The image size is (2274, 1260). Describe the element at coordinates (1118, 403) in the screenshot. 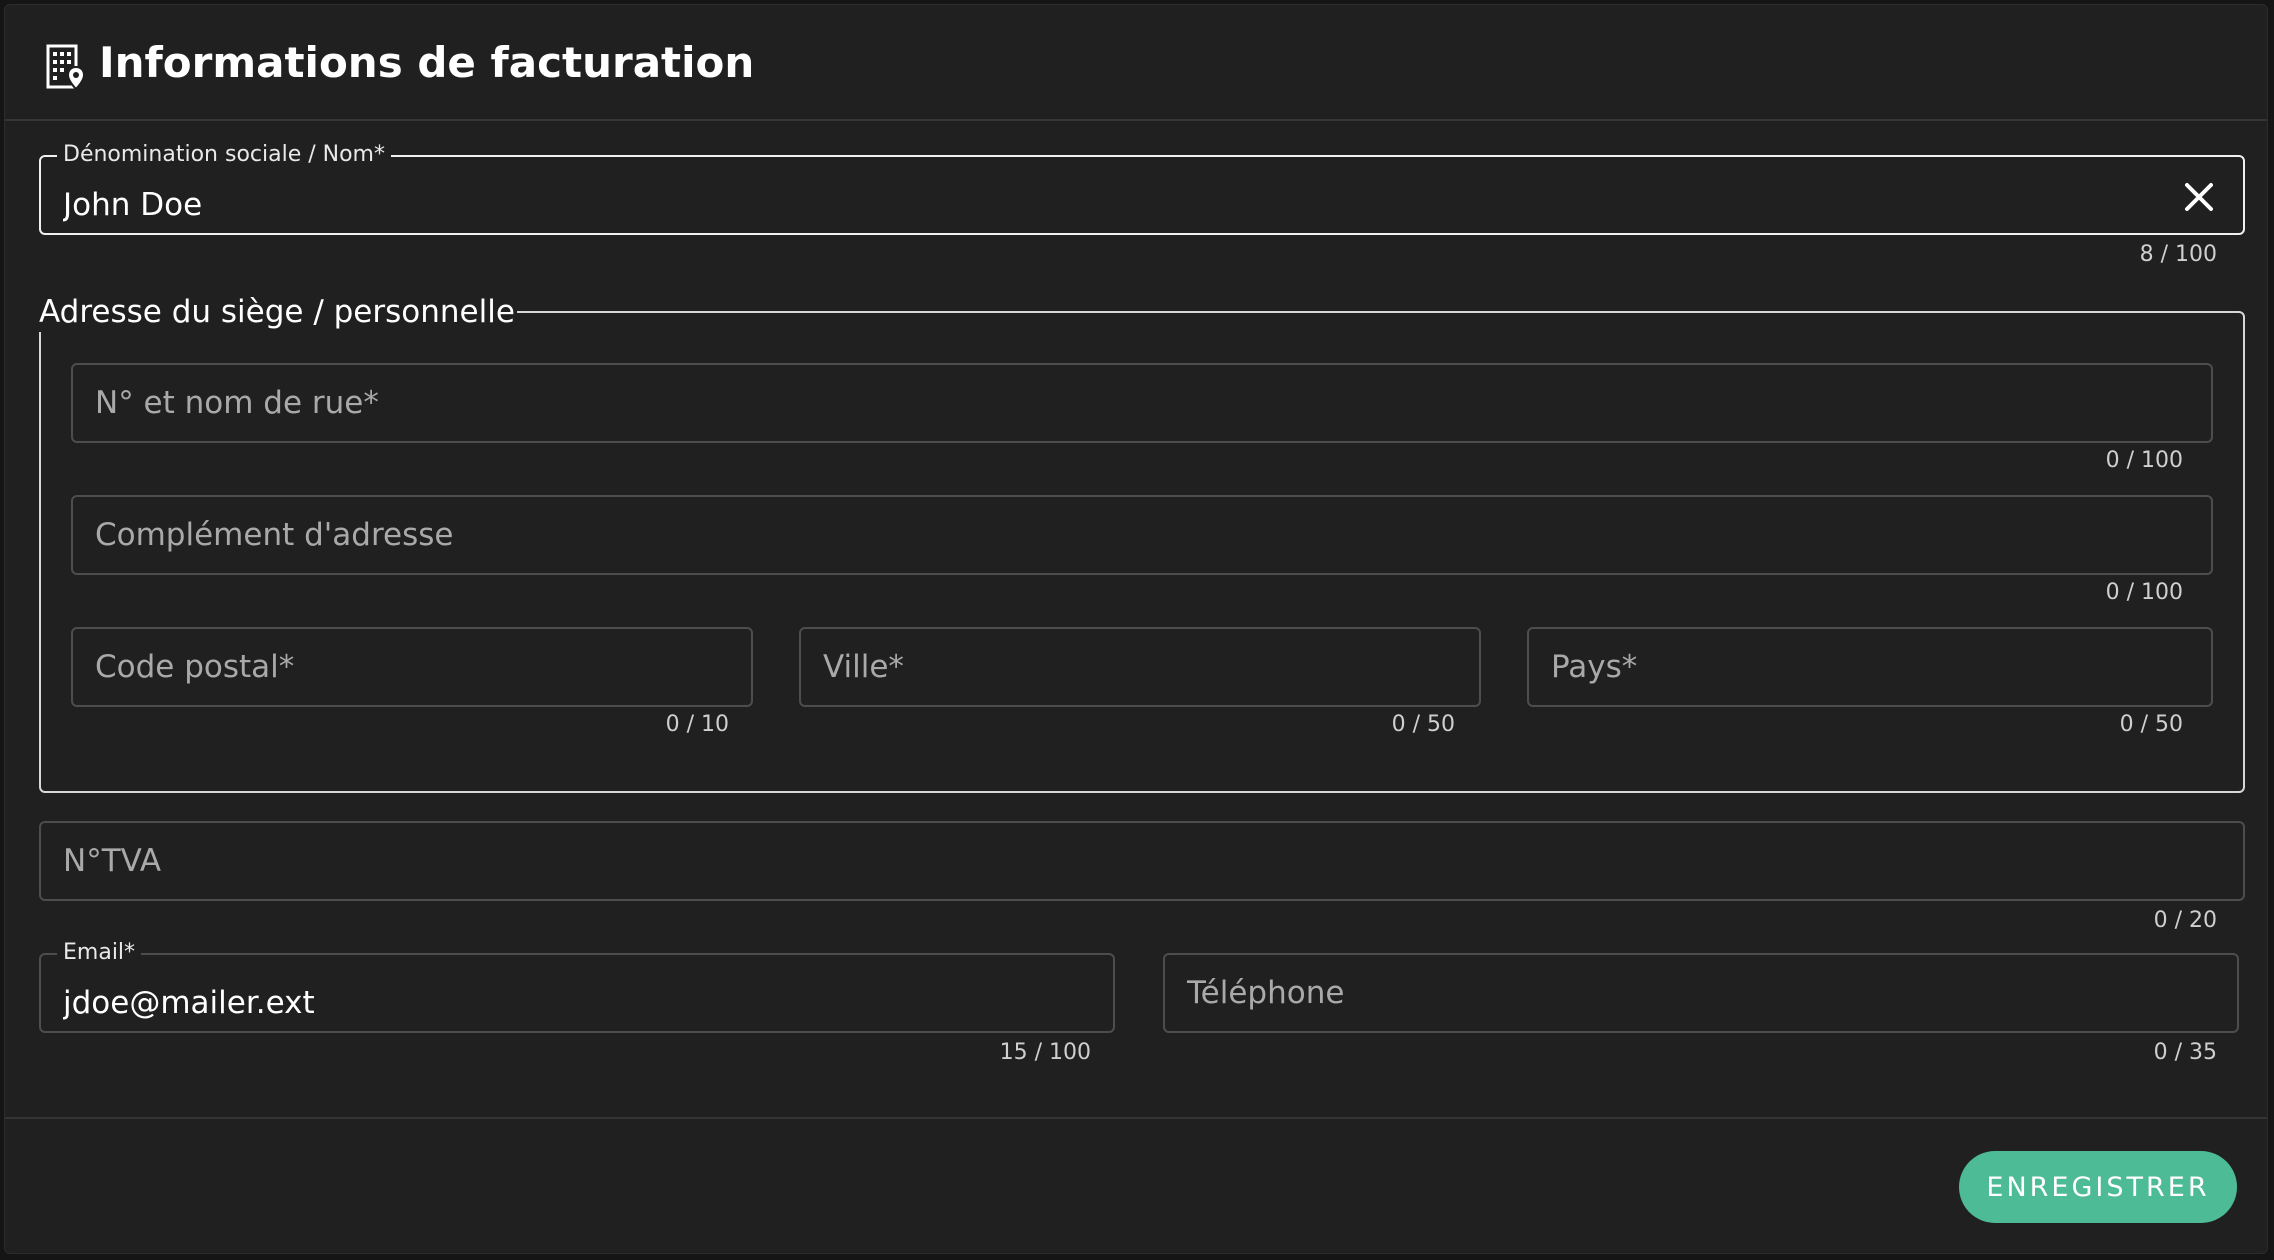

I see `street-input` at that location.